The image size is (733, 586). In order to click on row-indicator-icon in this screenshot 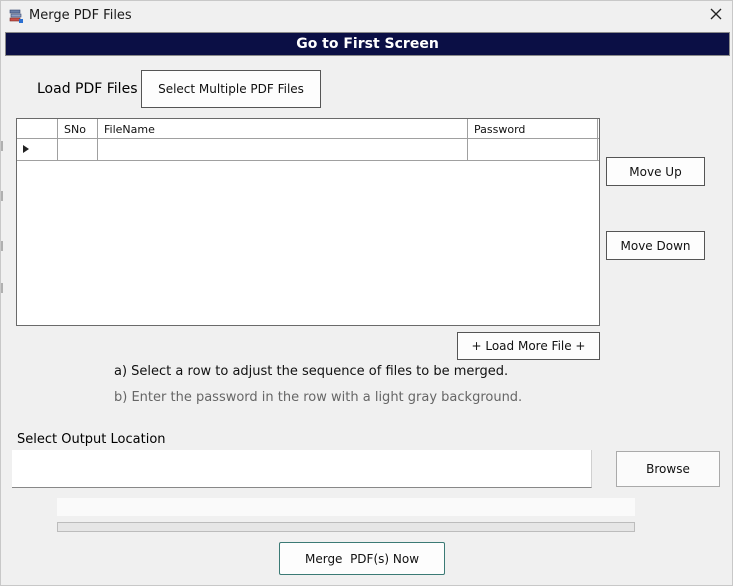, I will do `click(26, 150)`.